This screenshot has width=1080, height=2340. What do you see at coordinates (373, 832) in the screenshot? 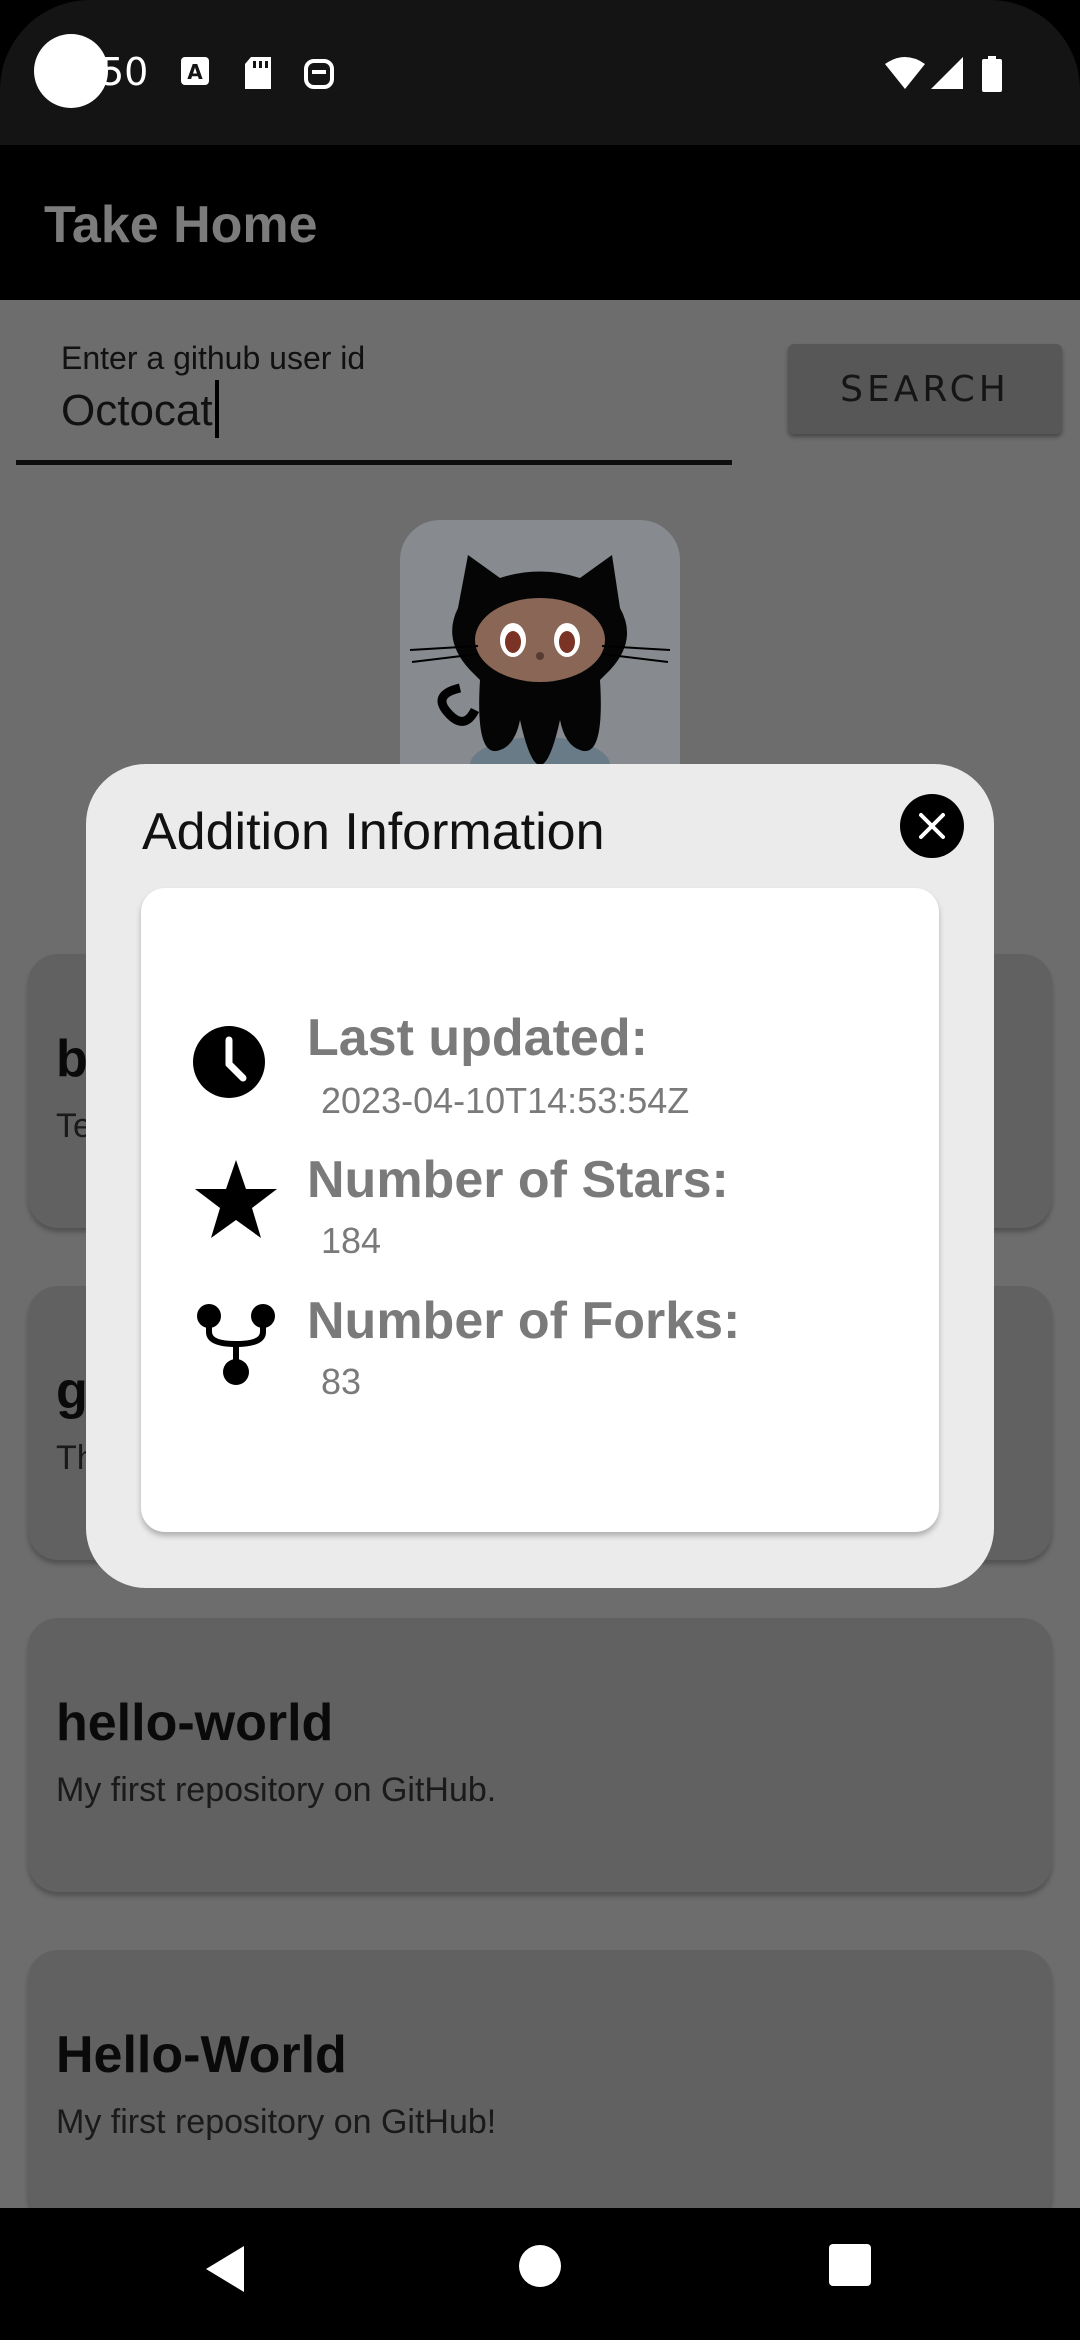
I see `dialog-title: Addition Information` at bounding box center [373, 832].